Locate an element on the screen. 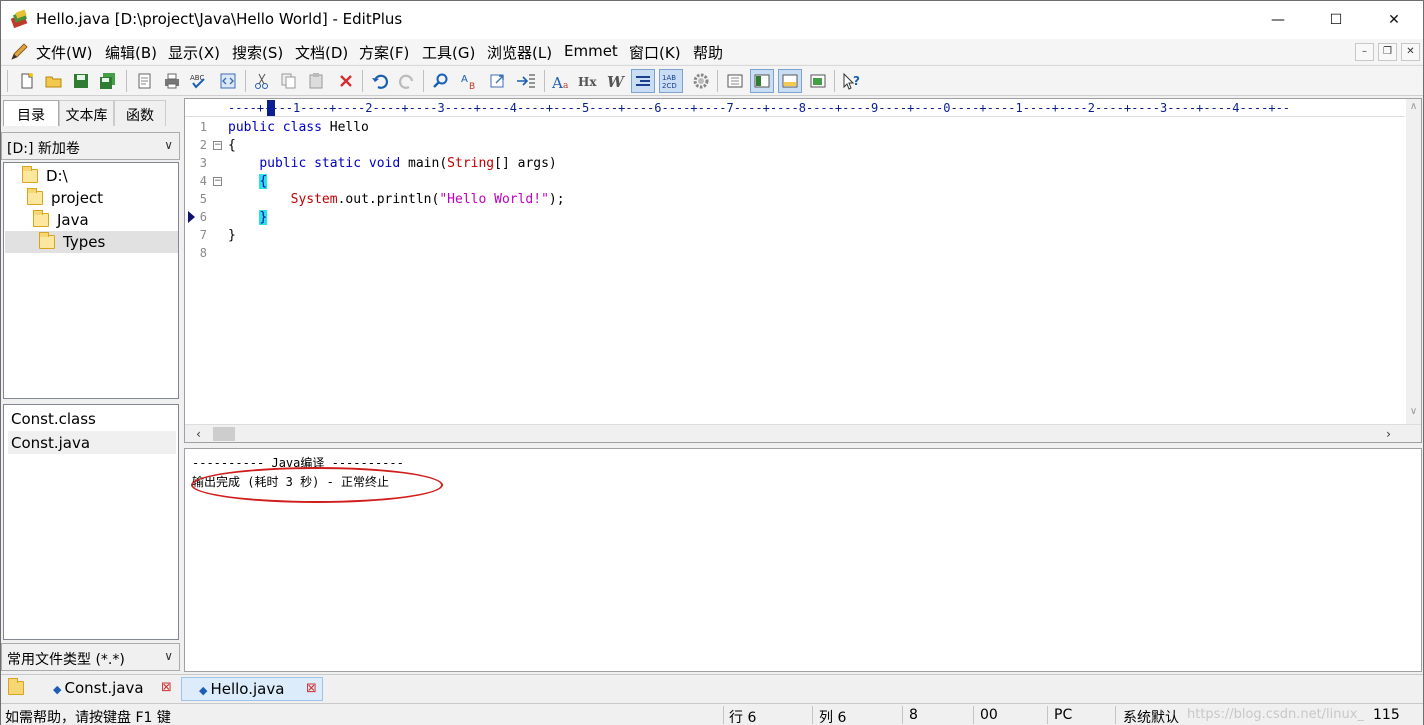 The width and height of the screenshot is (1424, 725). tab-functions: 函数 is located at coordinates (140, 113).